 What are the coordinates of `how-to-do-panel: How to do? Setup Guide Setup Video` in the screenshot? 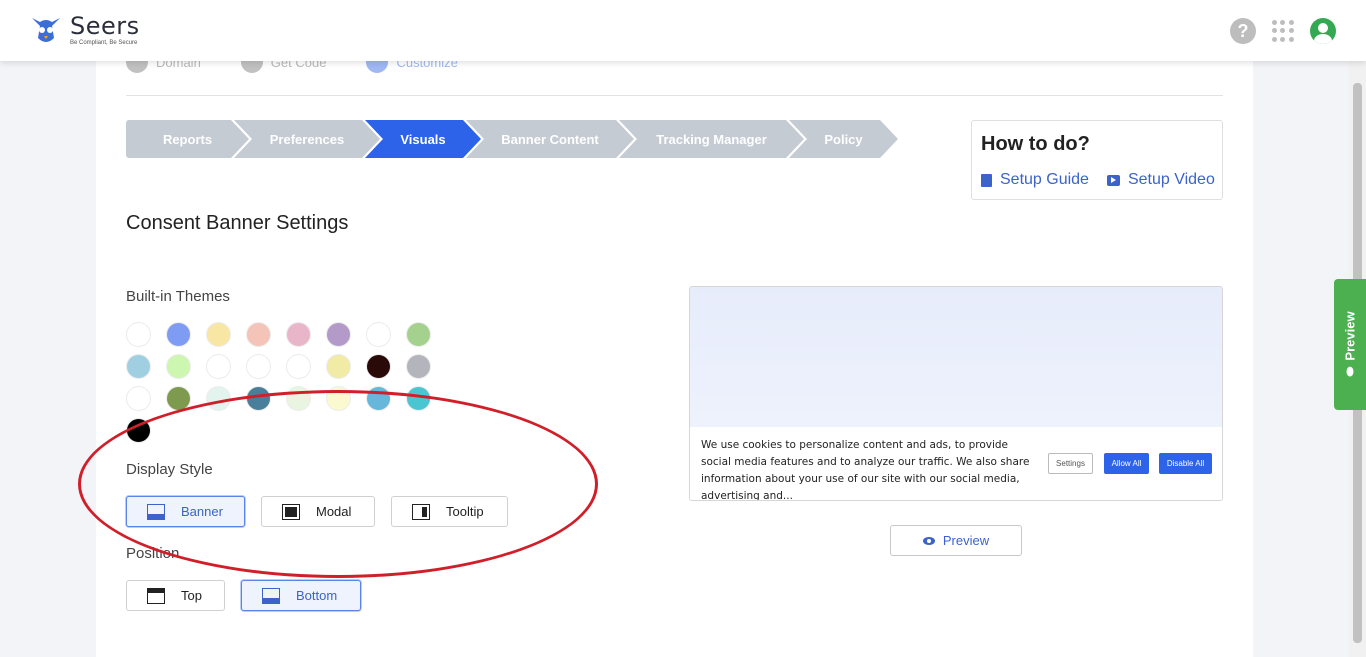 It's located at (1097, 160).